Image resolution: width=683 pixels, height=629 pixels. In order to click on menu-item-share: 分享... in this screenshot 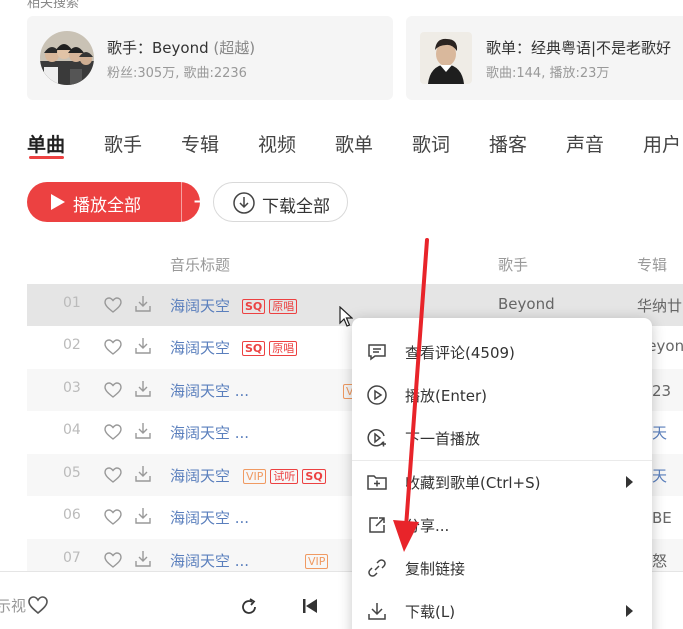, I will do `click(502, 525)`.